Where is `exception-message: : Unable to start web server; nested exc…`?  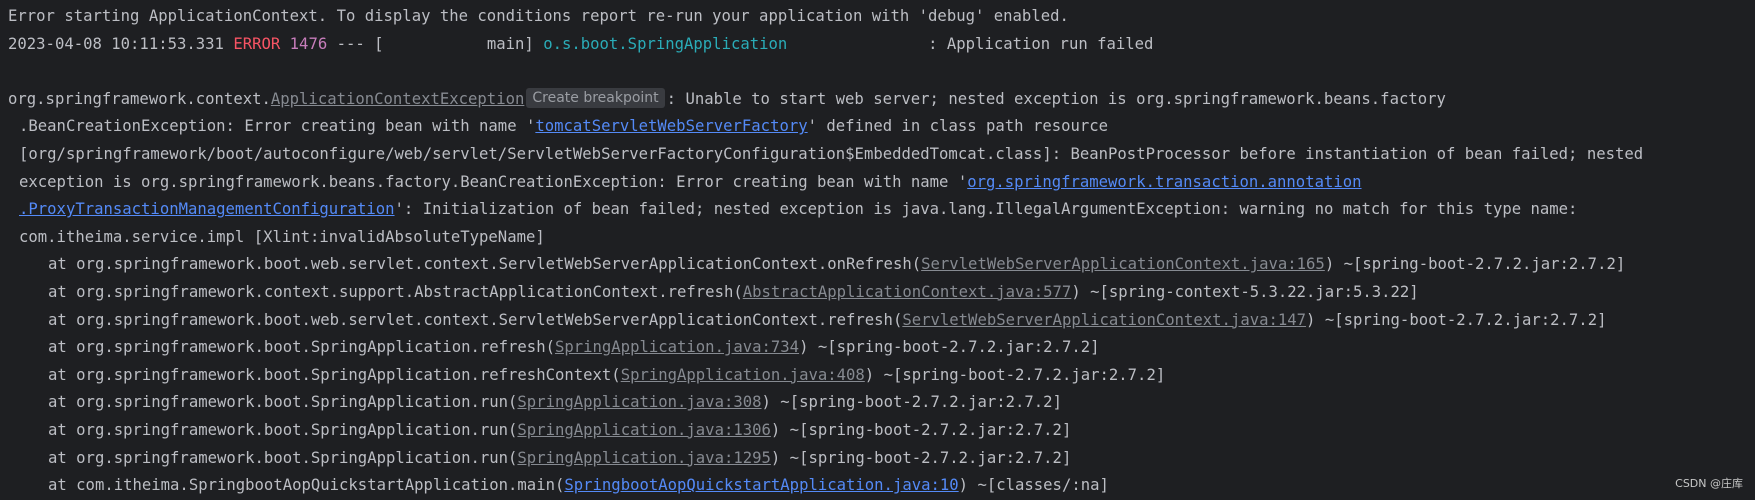 exception-message: : Unable to start web server; nested exc… is located at coordinates (1056, 98).